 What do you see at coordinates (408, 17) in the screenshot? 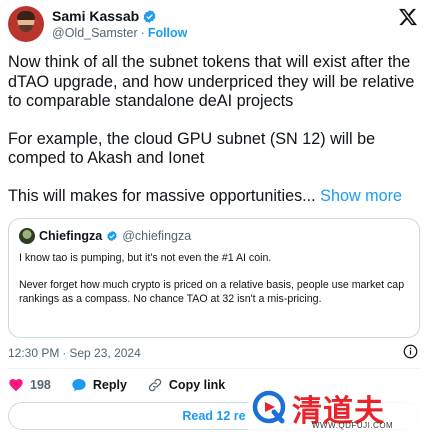
I see `x-logo-icon` at bounding box center [408, 17].